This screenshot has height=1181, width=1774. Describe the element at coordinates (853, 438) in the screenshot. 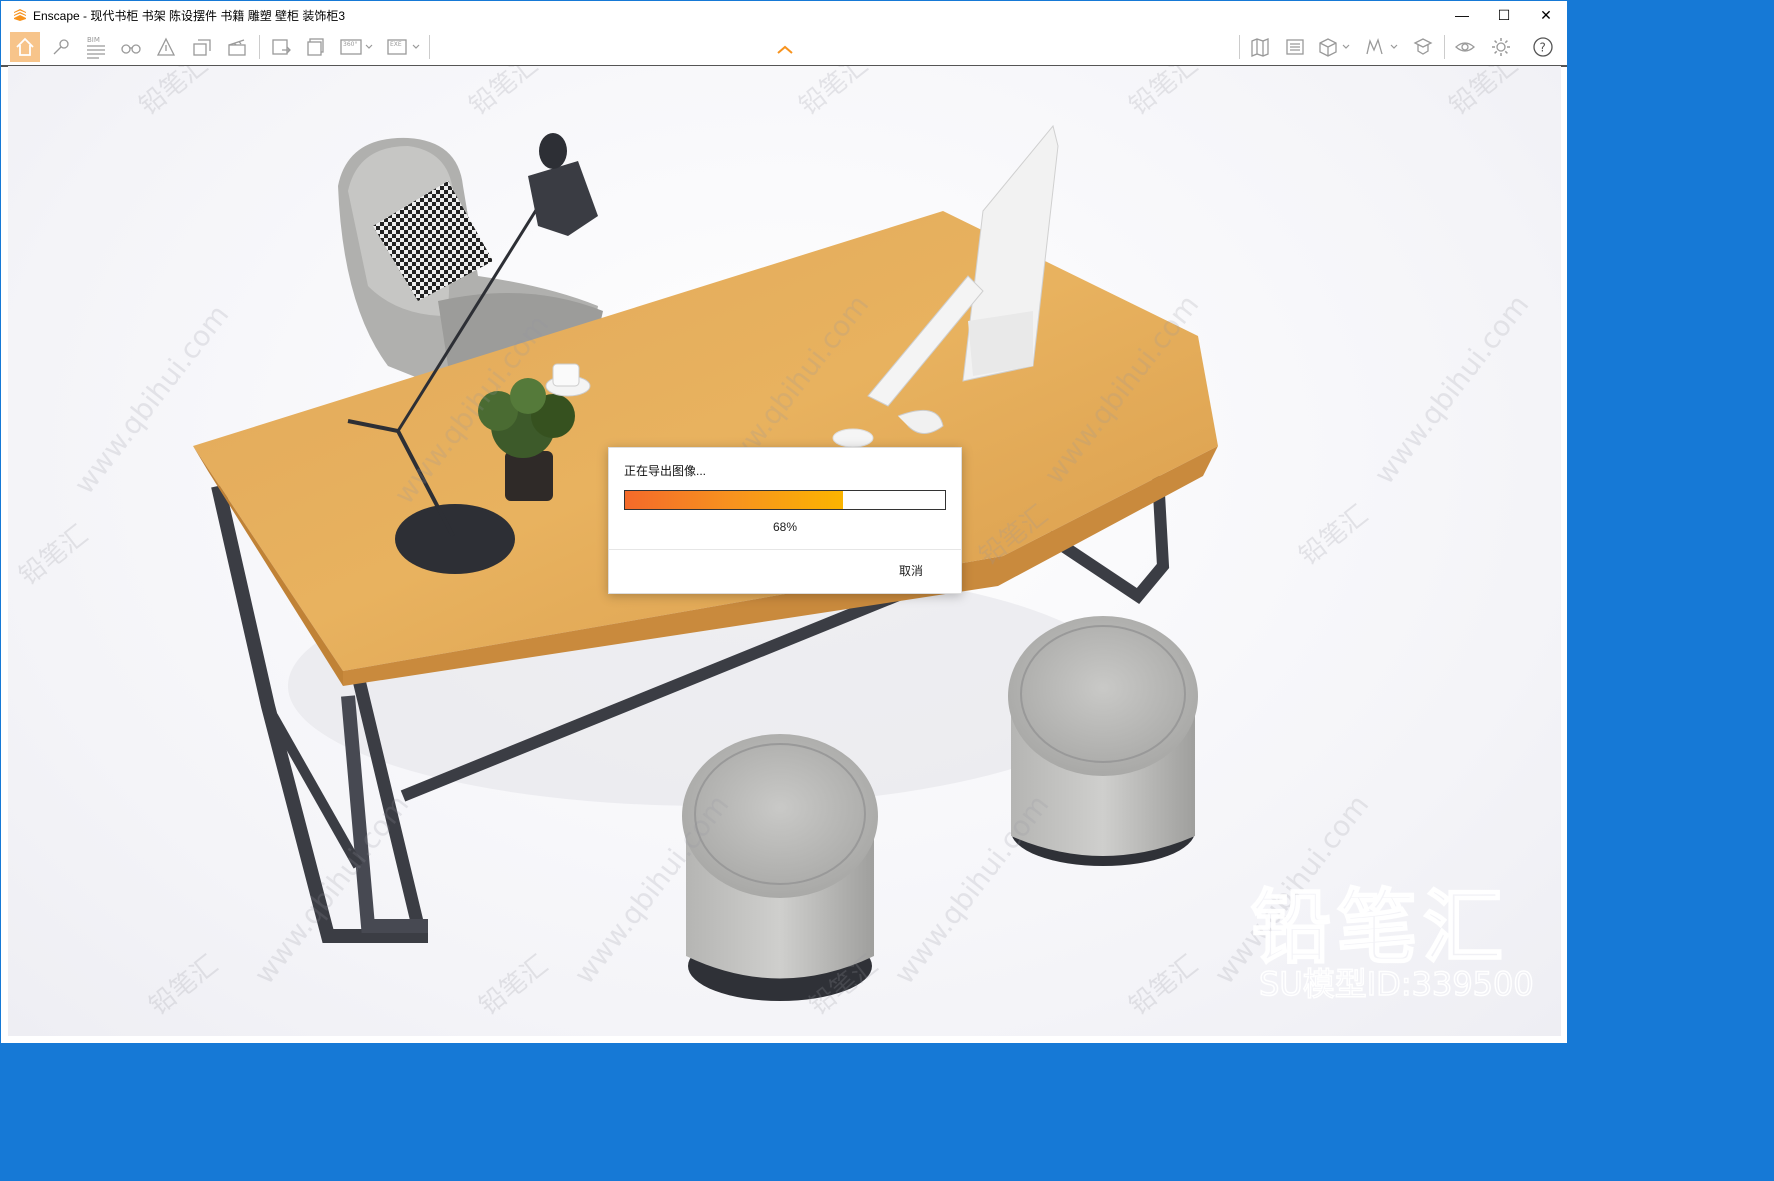

I see `mouse` at that location.